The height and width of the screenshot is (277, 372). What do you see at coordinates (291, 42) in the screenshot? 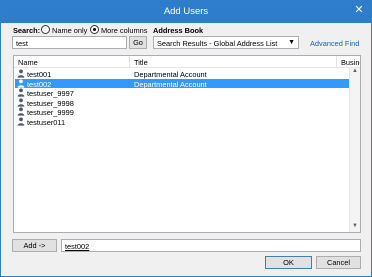
I see `chevron-down-icon: ▼` at bounding box center [291, 42].